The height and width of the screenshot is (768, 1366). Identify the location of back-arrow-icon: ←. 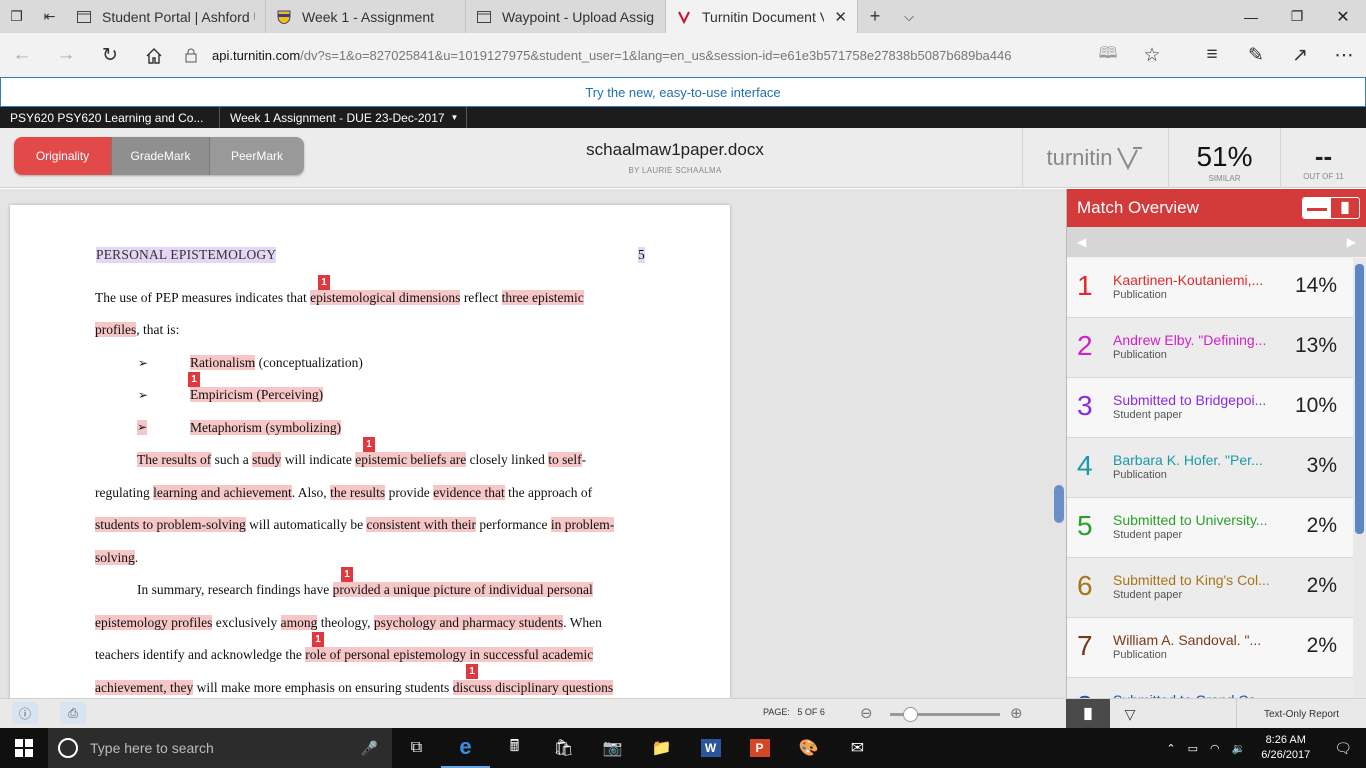
(22, 55).